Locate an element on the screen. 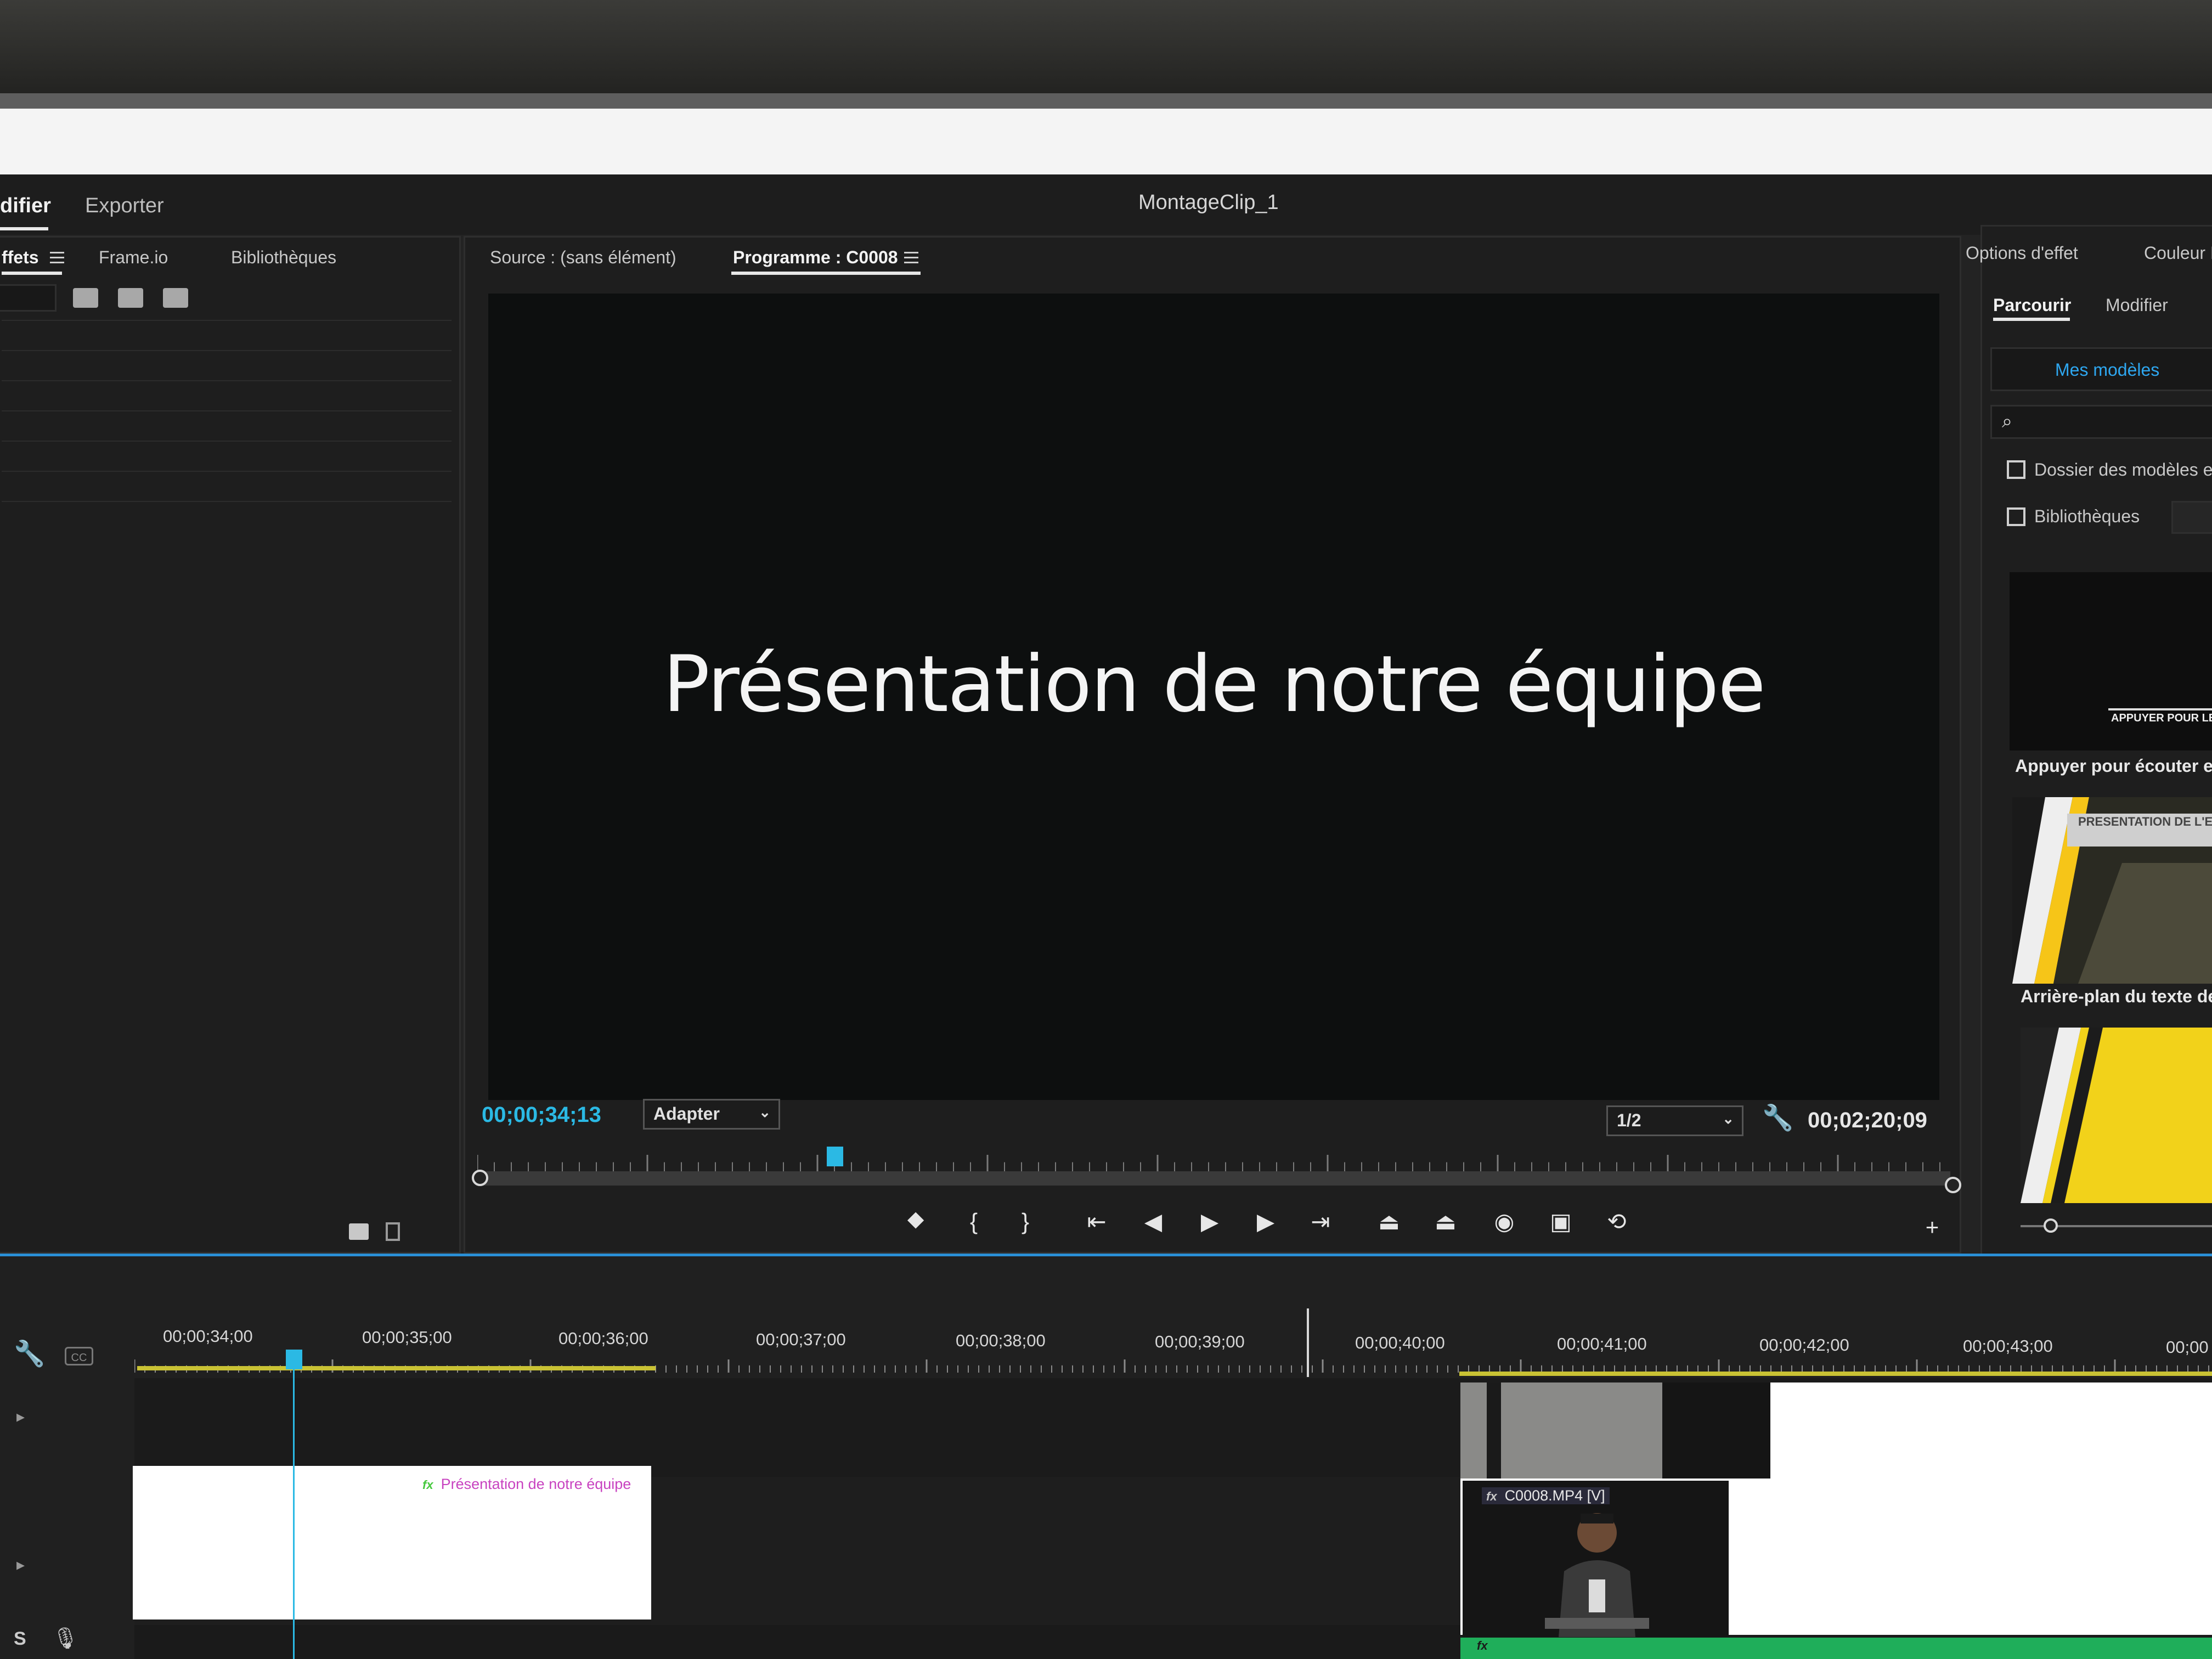 Image resolution: width=2212 pixels, height=1659 pixels. go-to-in-icon: ⇤ is located at coordinates (1096, 1222).